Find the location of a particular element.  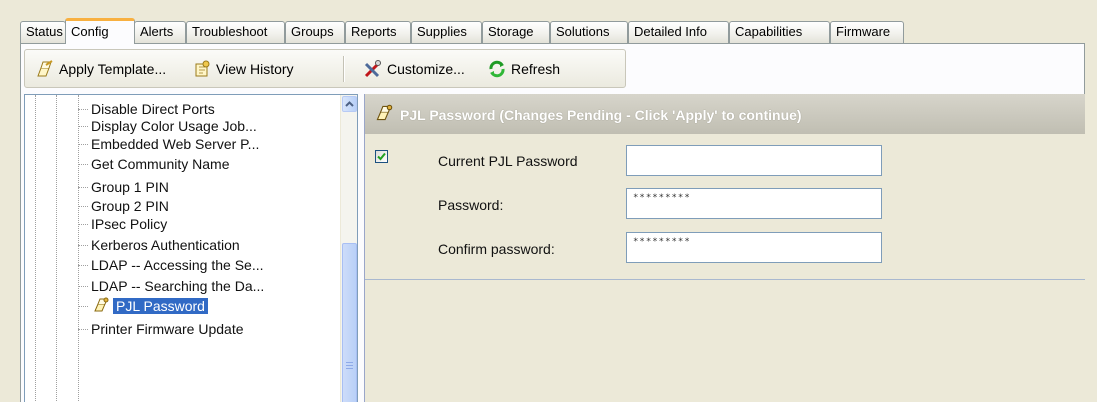

scroll-thumb is located at coordinates (349, 322).